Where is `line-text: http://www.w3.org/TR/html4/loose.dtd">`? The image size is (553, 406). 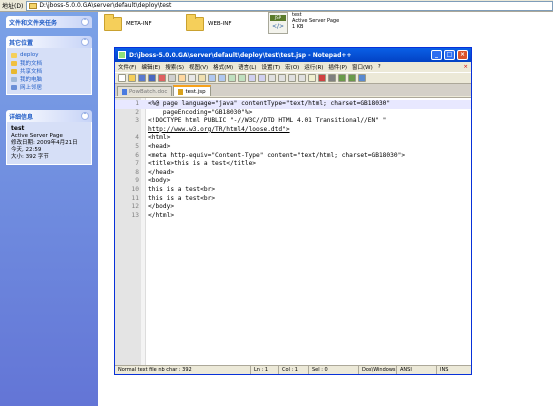 line-text: http://www.w3.org/TR/html4/loose.dtd"> is located at coordinates (219, 129).